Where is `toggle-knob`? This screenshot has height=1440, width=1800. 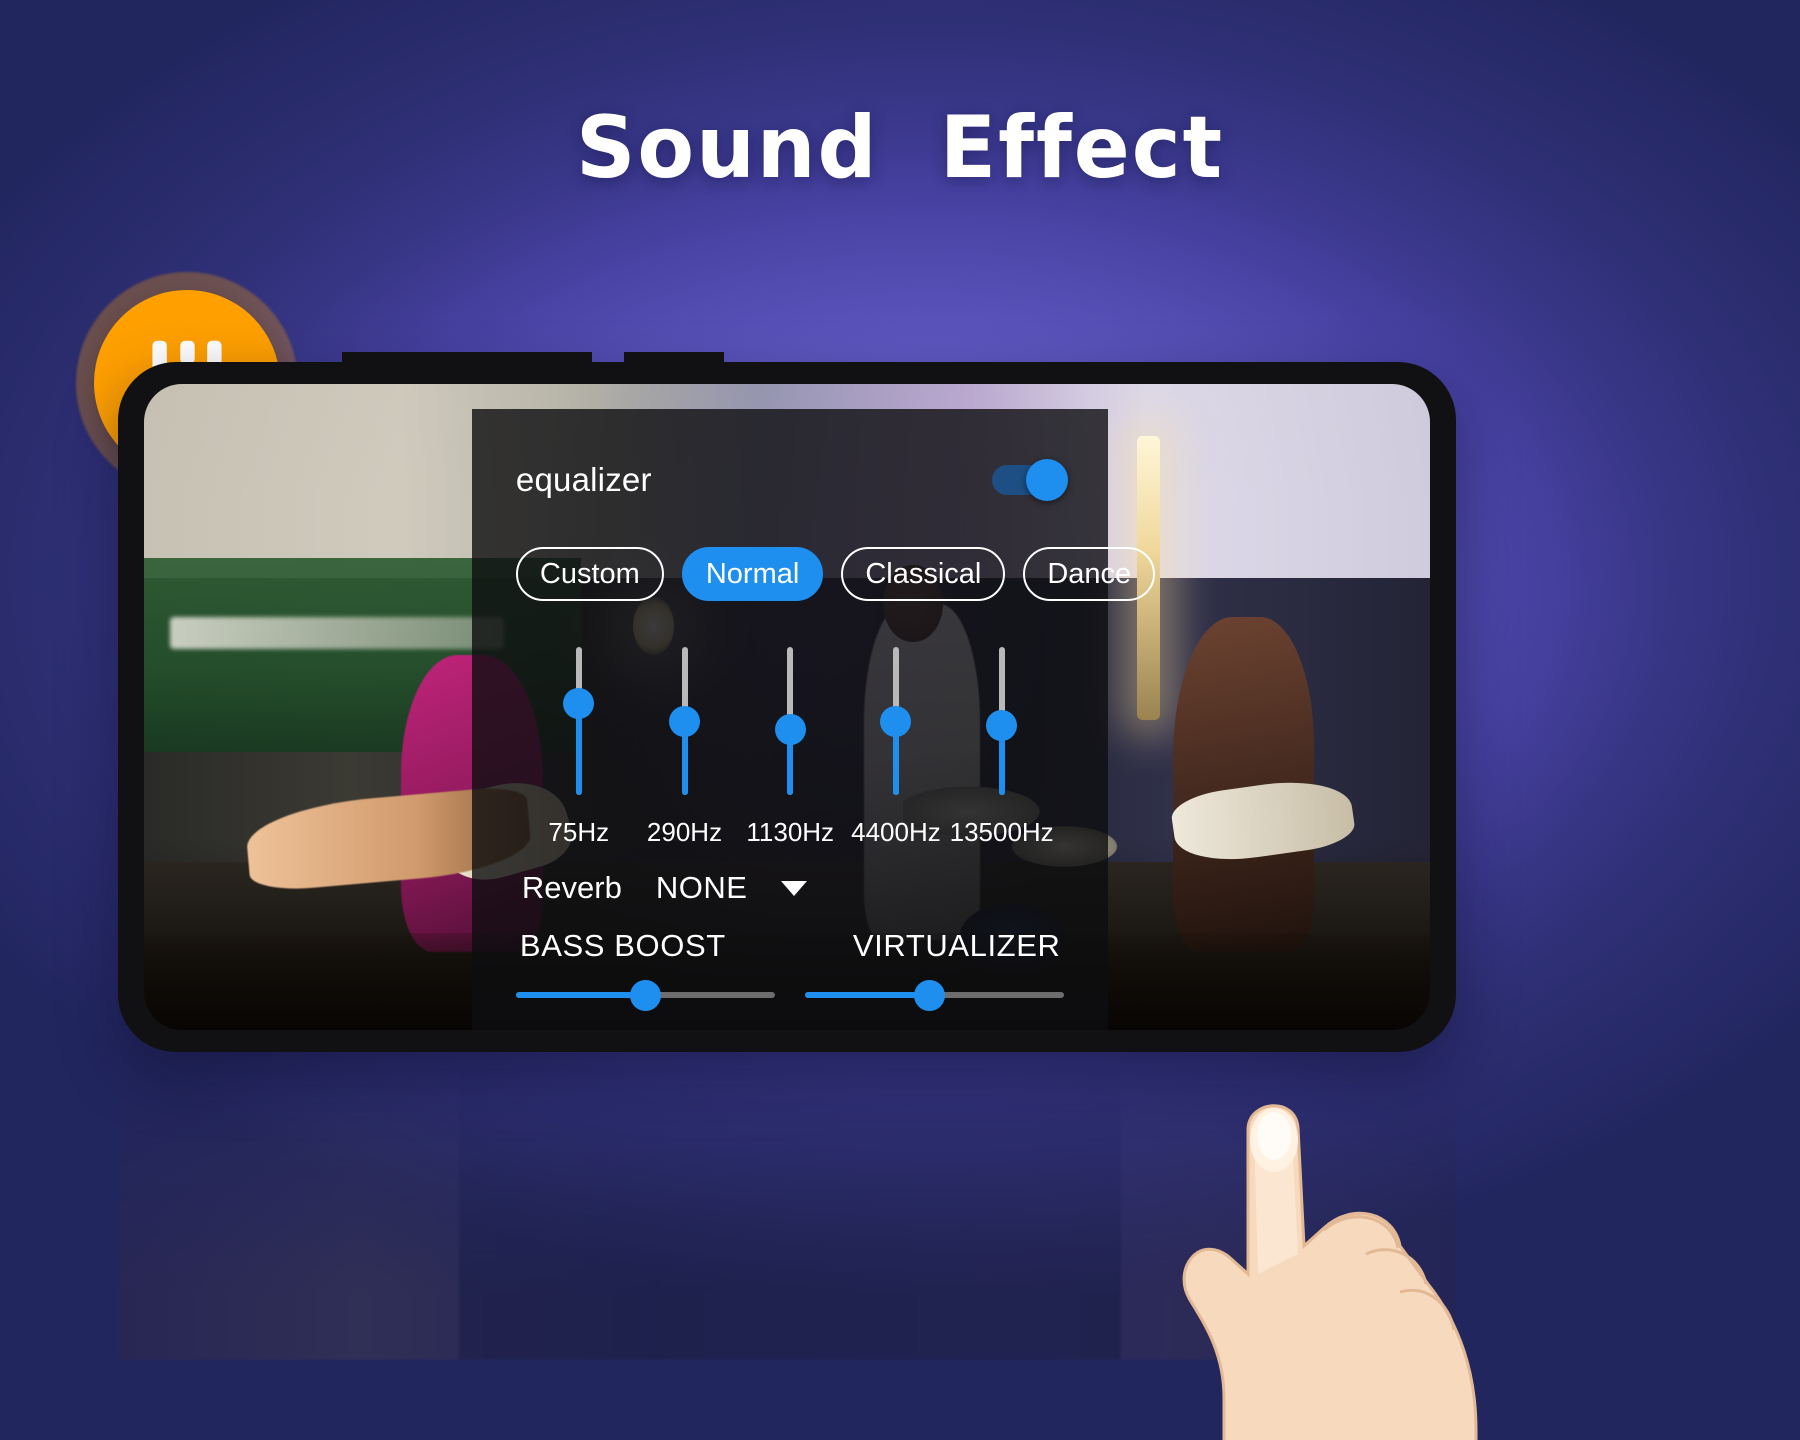
toggle-knob is located at coordinates (1047, 479).